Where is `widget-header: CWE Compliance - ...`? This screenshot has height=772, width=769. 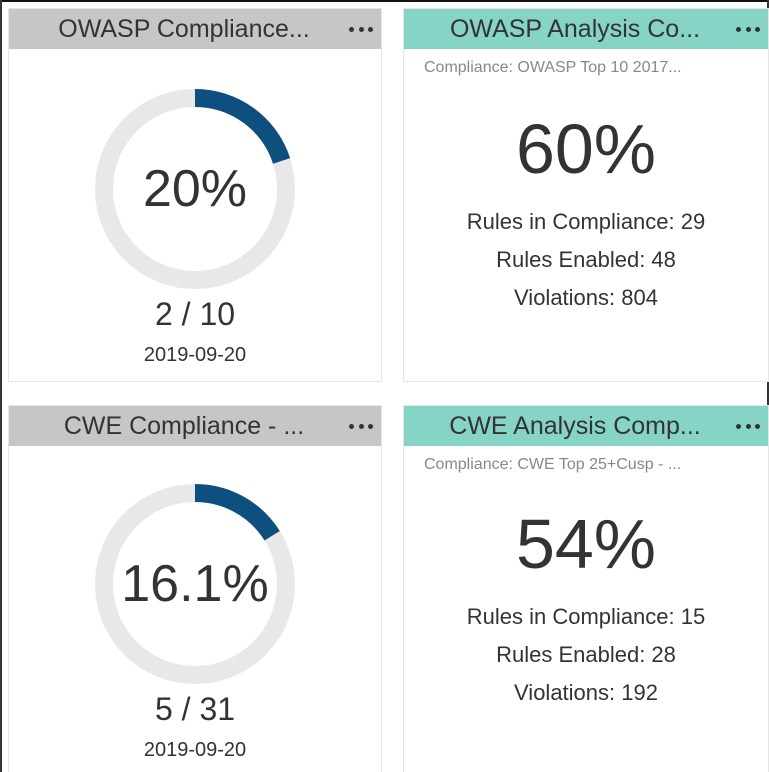
widget-header: CWE Compliance - ... is located at coordinates (195, 426).